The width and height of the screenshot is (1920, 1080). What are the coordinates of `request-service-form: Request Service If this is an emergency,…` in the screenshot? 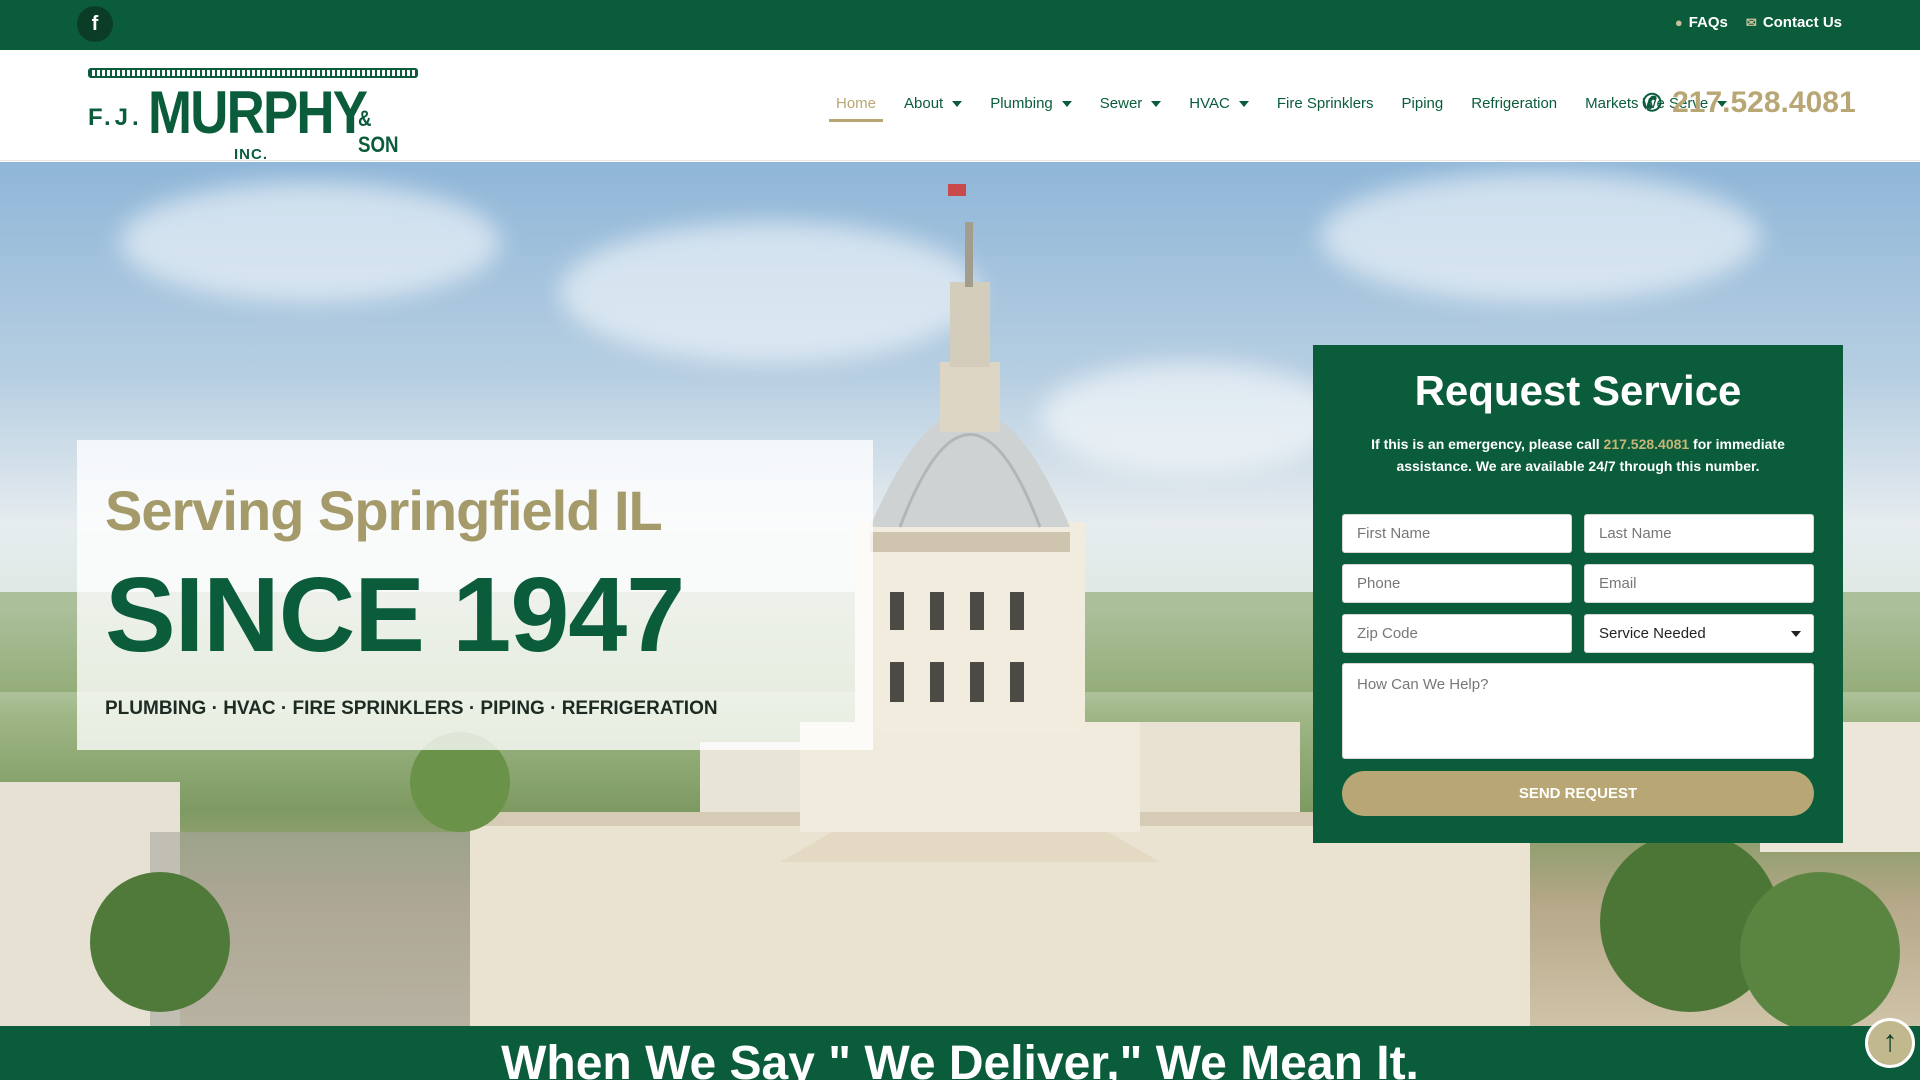 It's located at (1578, 594).